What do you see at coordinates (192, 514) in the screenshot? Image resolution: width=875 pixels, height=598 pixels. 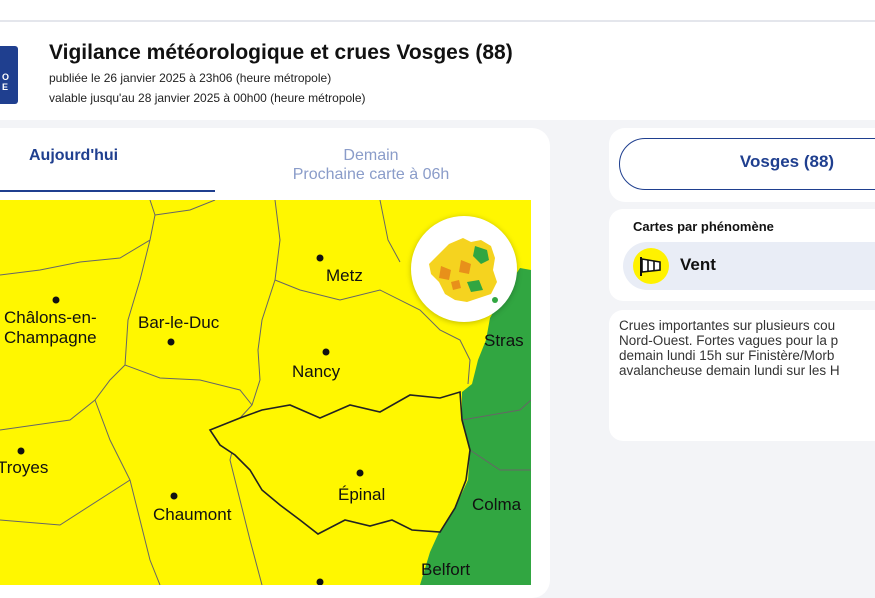 I see `city-label-chaumont: Chaumont` at bounding box center [192, 514].